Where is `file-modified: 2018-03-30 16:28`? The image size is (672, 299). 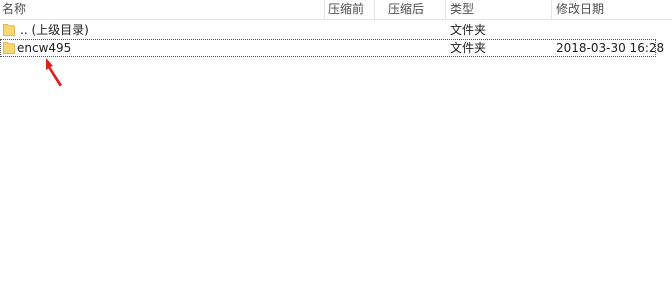 file-modified: 2018-03-30 16:28 is located at coordinates (610, 48).